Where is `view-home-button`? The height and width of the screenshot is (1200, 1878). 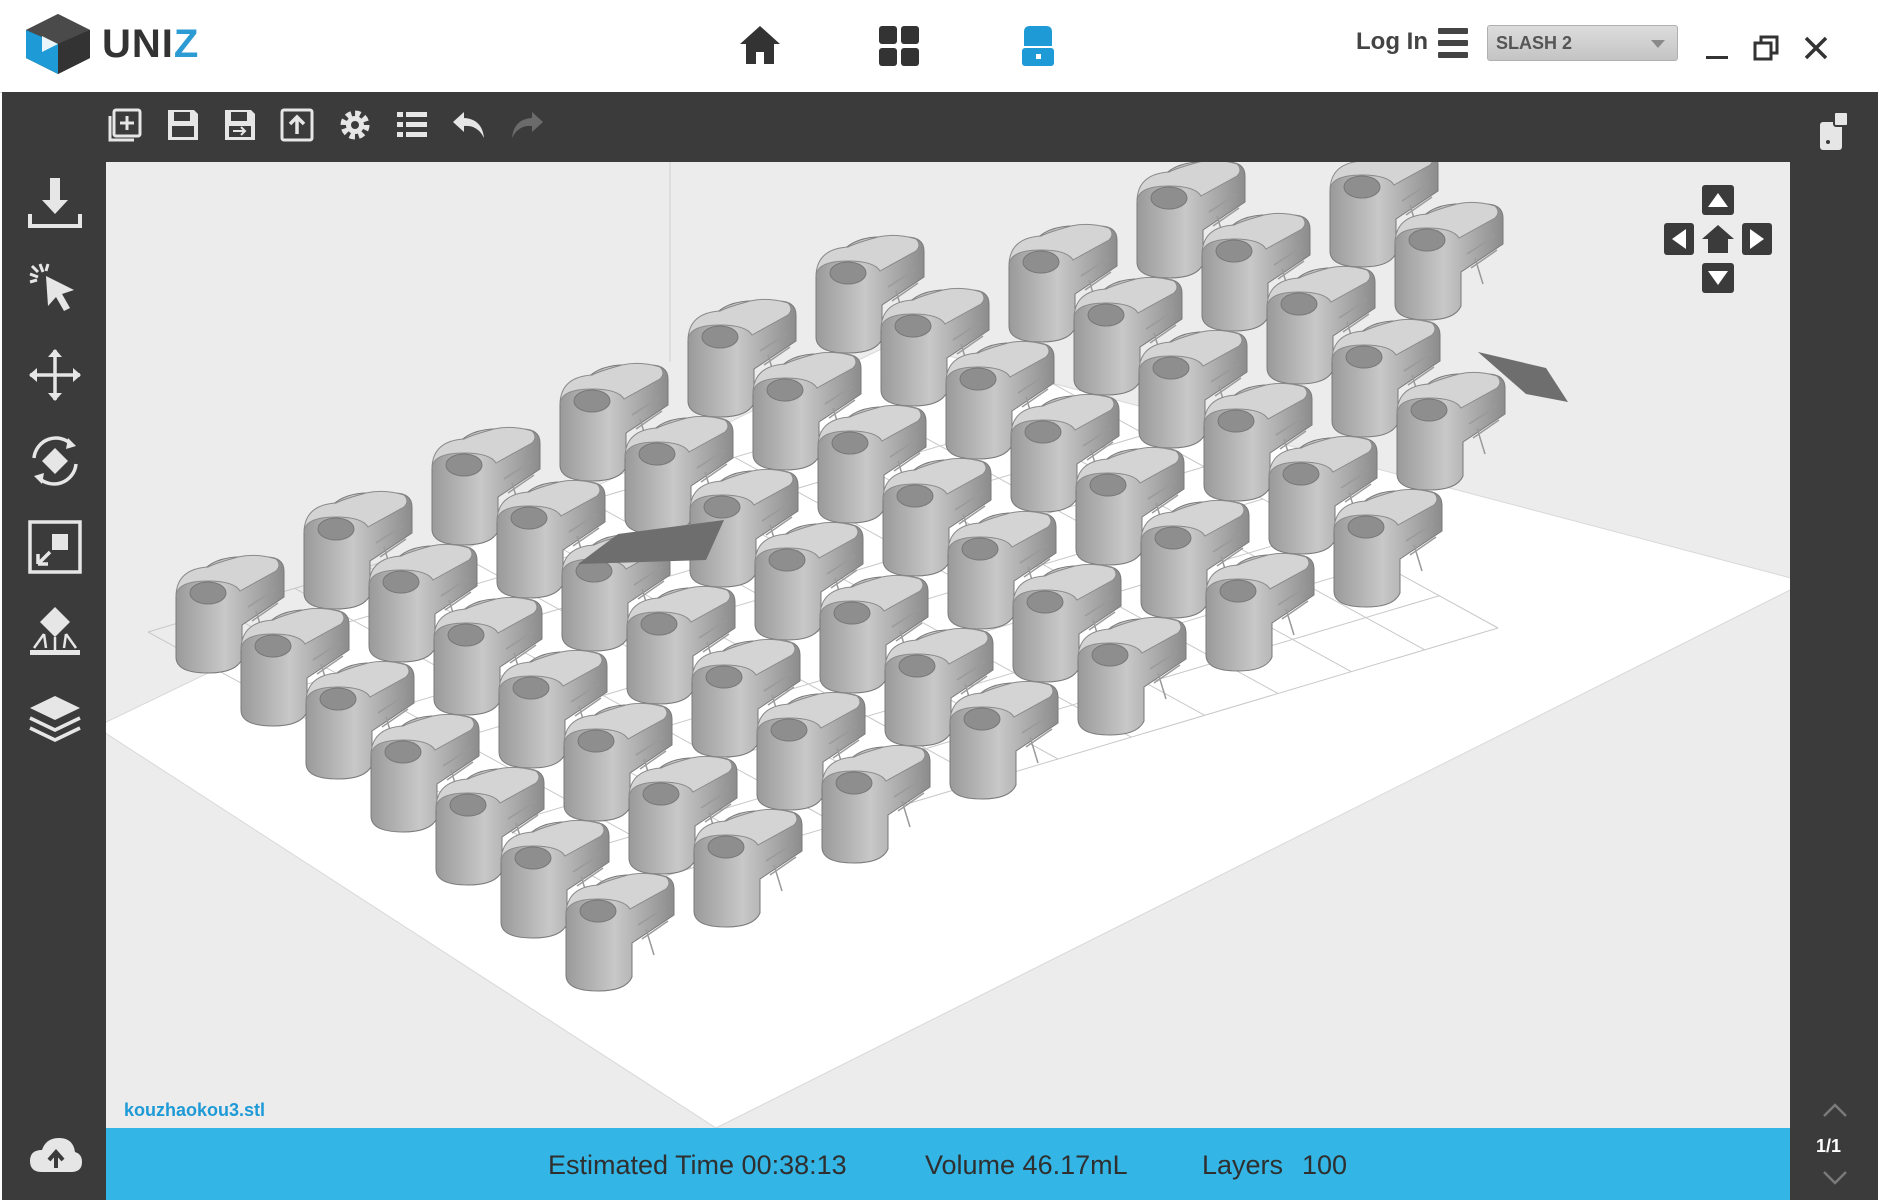 view-home-button is located at coordinates (1718, 239).